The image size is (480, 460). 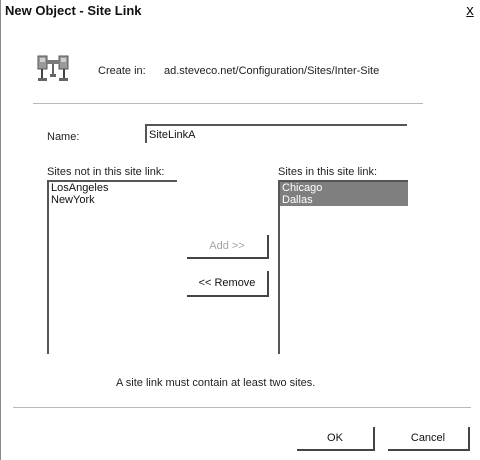 What do you see at coordinates (276, 133) in the screenshot?
I see `name-input` at bounding box center [276, 133].